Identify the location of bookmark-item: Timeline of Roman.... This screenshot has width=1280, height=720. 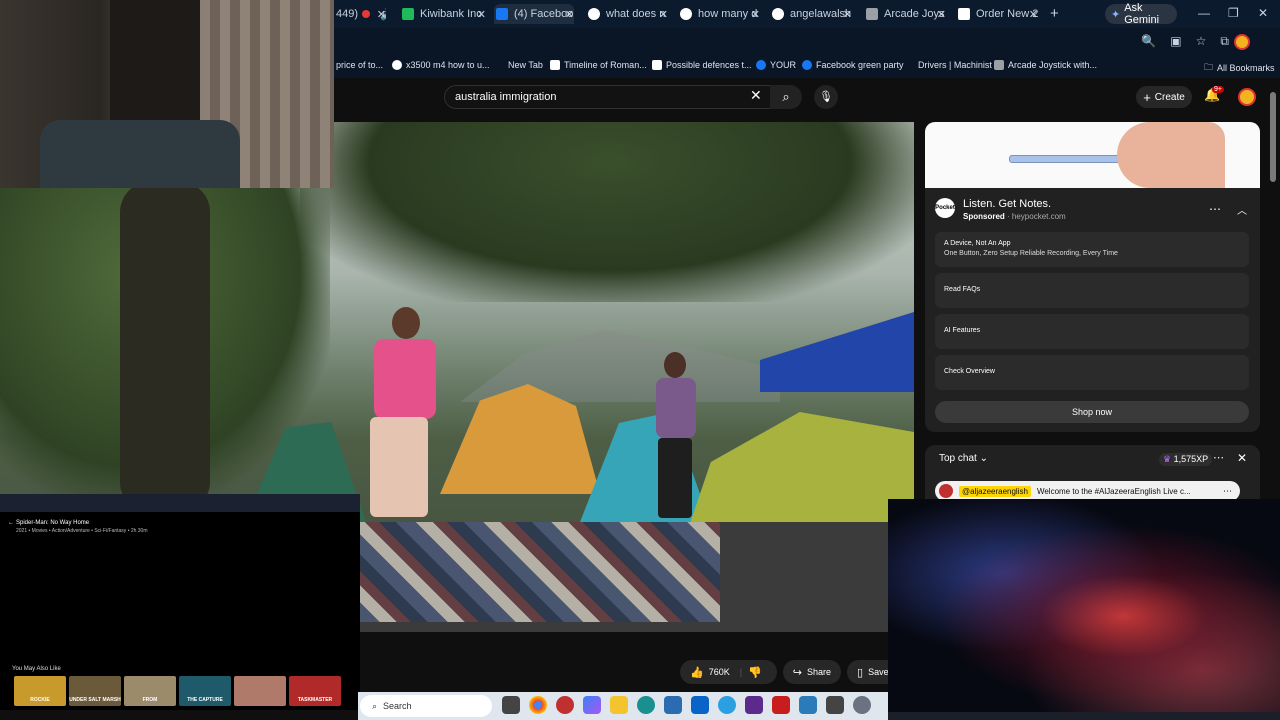
(598, 65).